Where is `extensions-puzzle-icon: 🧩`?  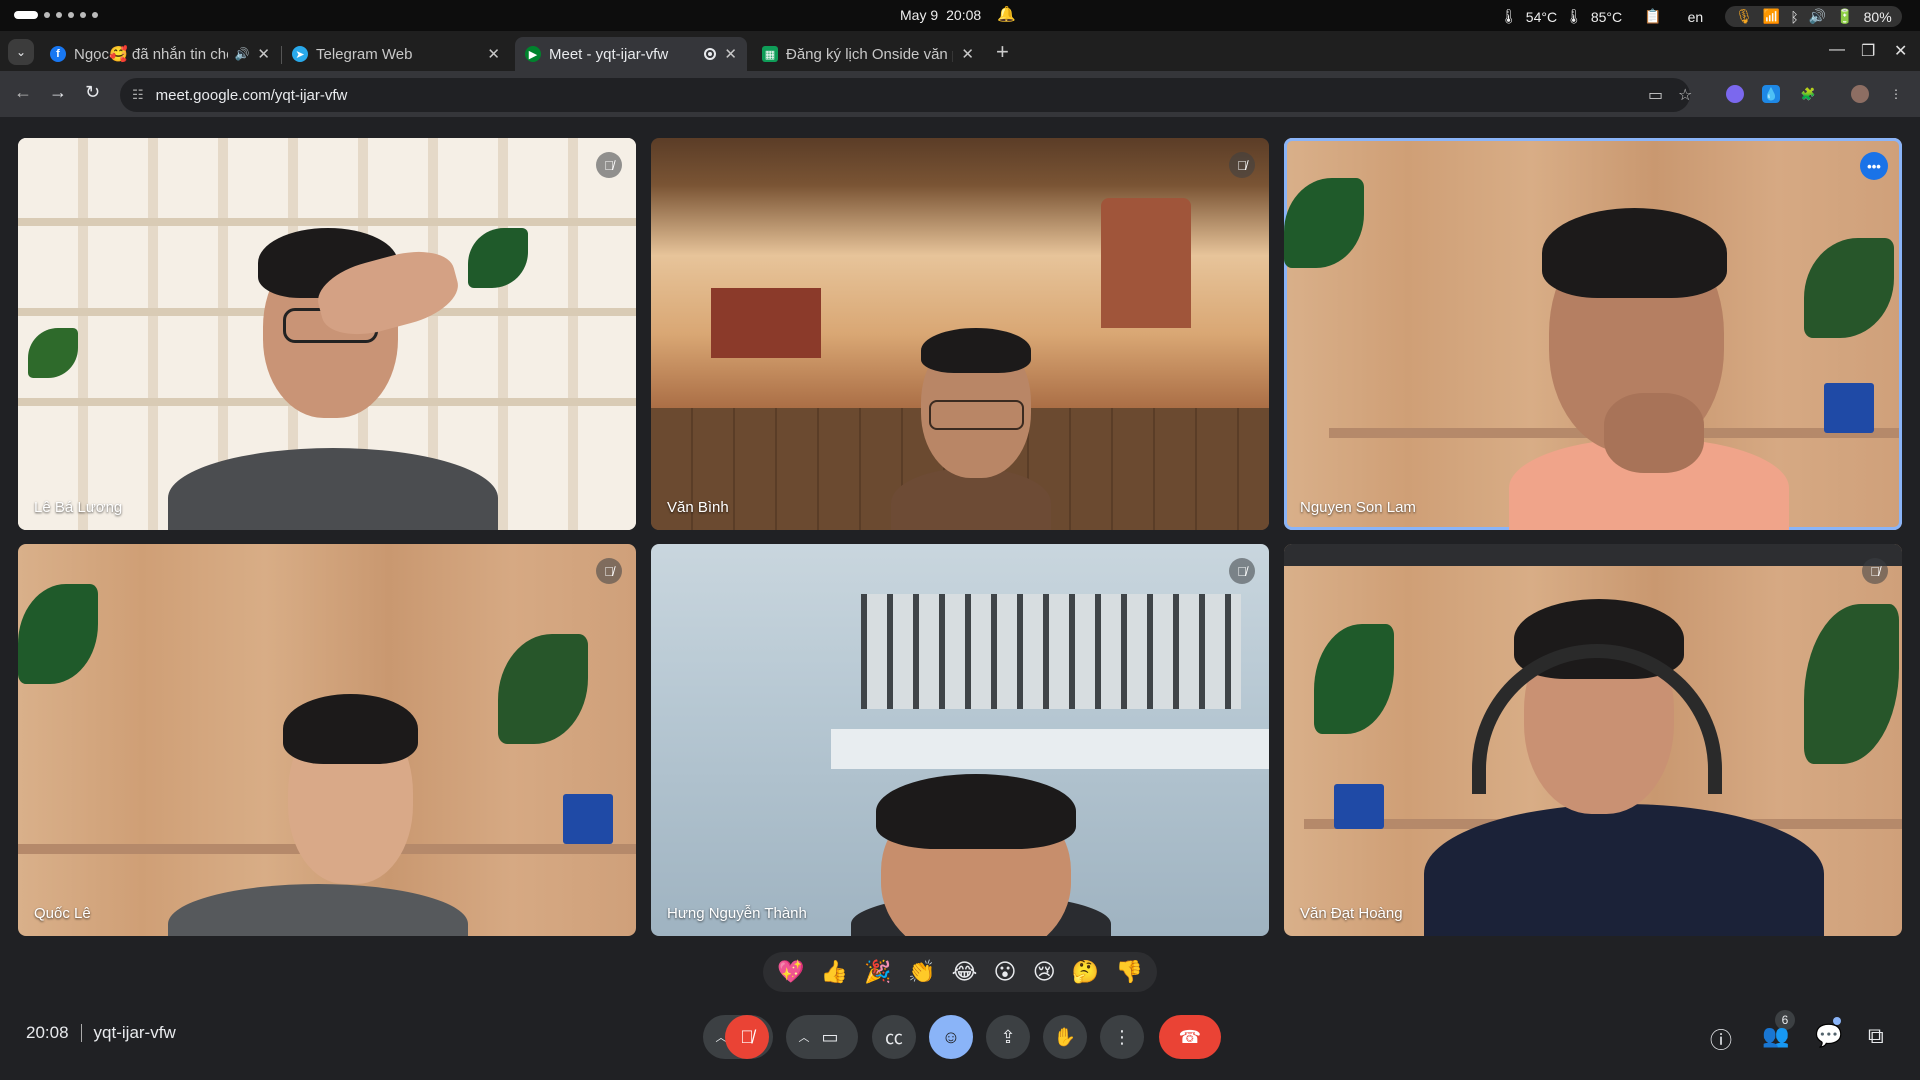 extensions-puzzle-icon: 🧩 is located at coordinates (1808, 94).